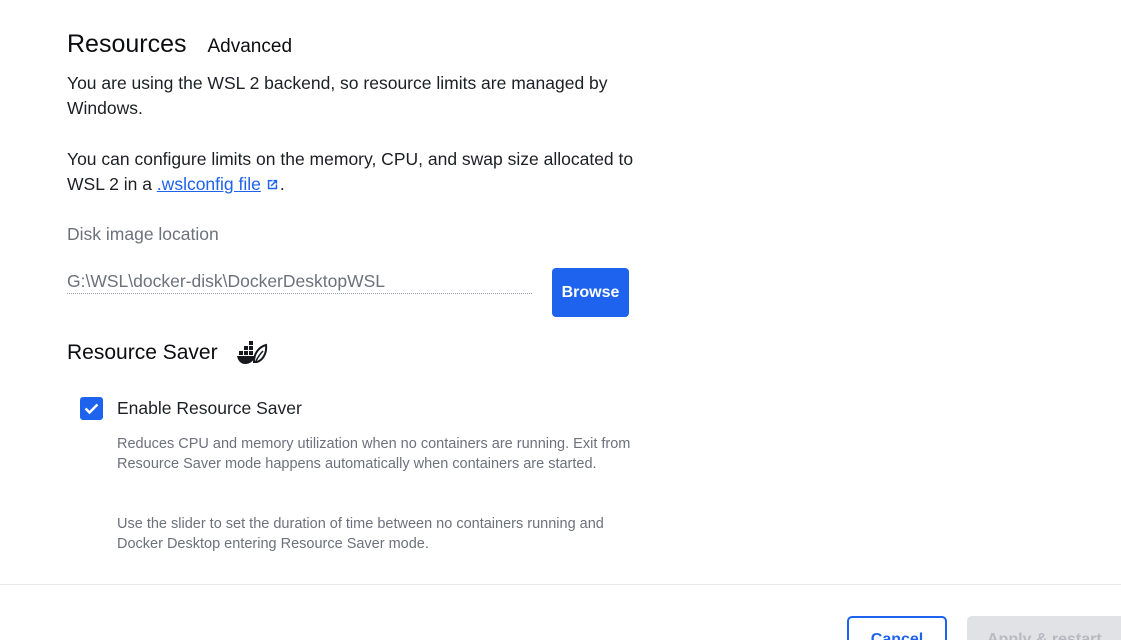 This screenshot has width=1121, height=640. I want to click on checkmark-icon, so click(91, 409).